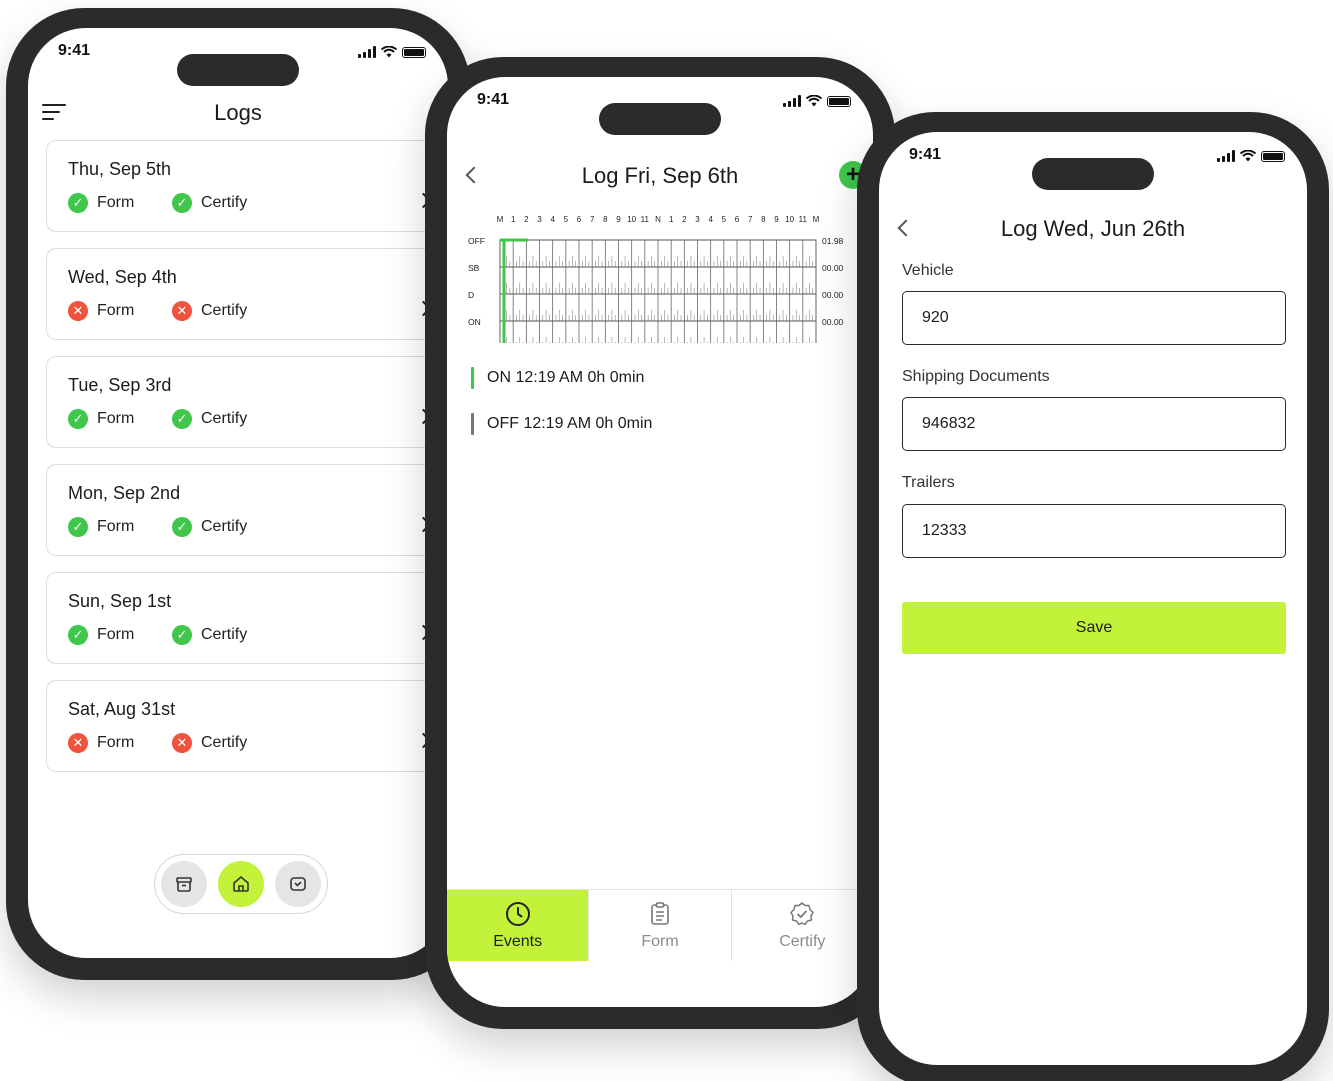 The height and width of the screenshot is (1081, 1333). I want to click on save-button: Save, so click(1094, 628).